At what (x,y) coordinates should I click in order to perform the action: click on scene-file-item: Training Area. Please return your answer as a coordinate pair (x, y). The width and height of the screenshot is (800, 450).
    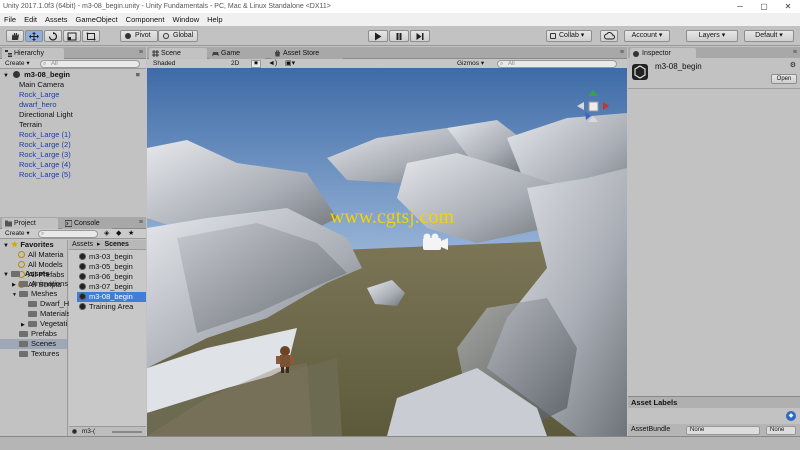
    Looking at the image, I should click on (111, 307).